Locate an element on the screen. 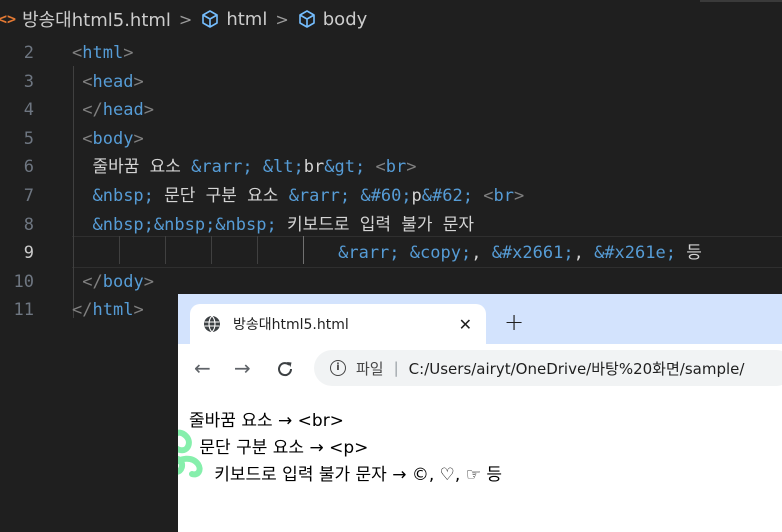 The image size is (782, 532). breadcrumb-body: body is located at coordinates (345, 19).